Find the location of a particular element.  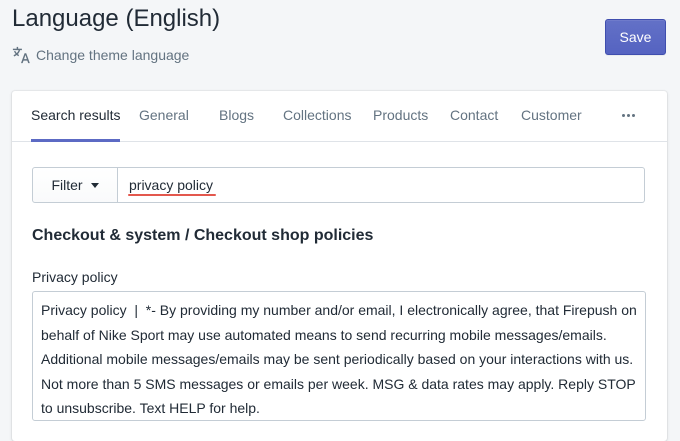

translate-icon is located at coordinates (21, 55).